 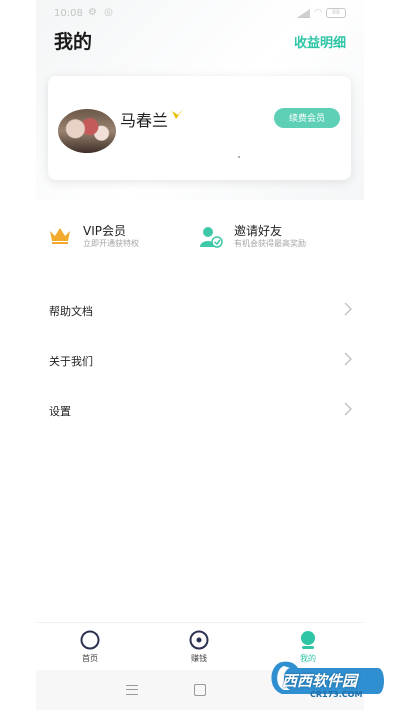 I want to click on watermark-logo: 西西软件园 CR173.COM, so click(x=328, y=679).